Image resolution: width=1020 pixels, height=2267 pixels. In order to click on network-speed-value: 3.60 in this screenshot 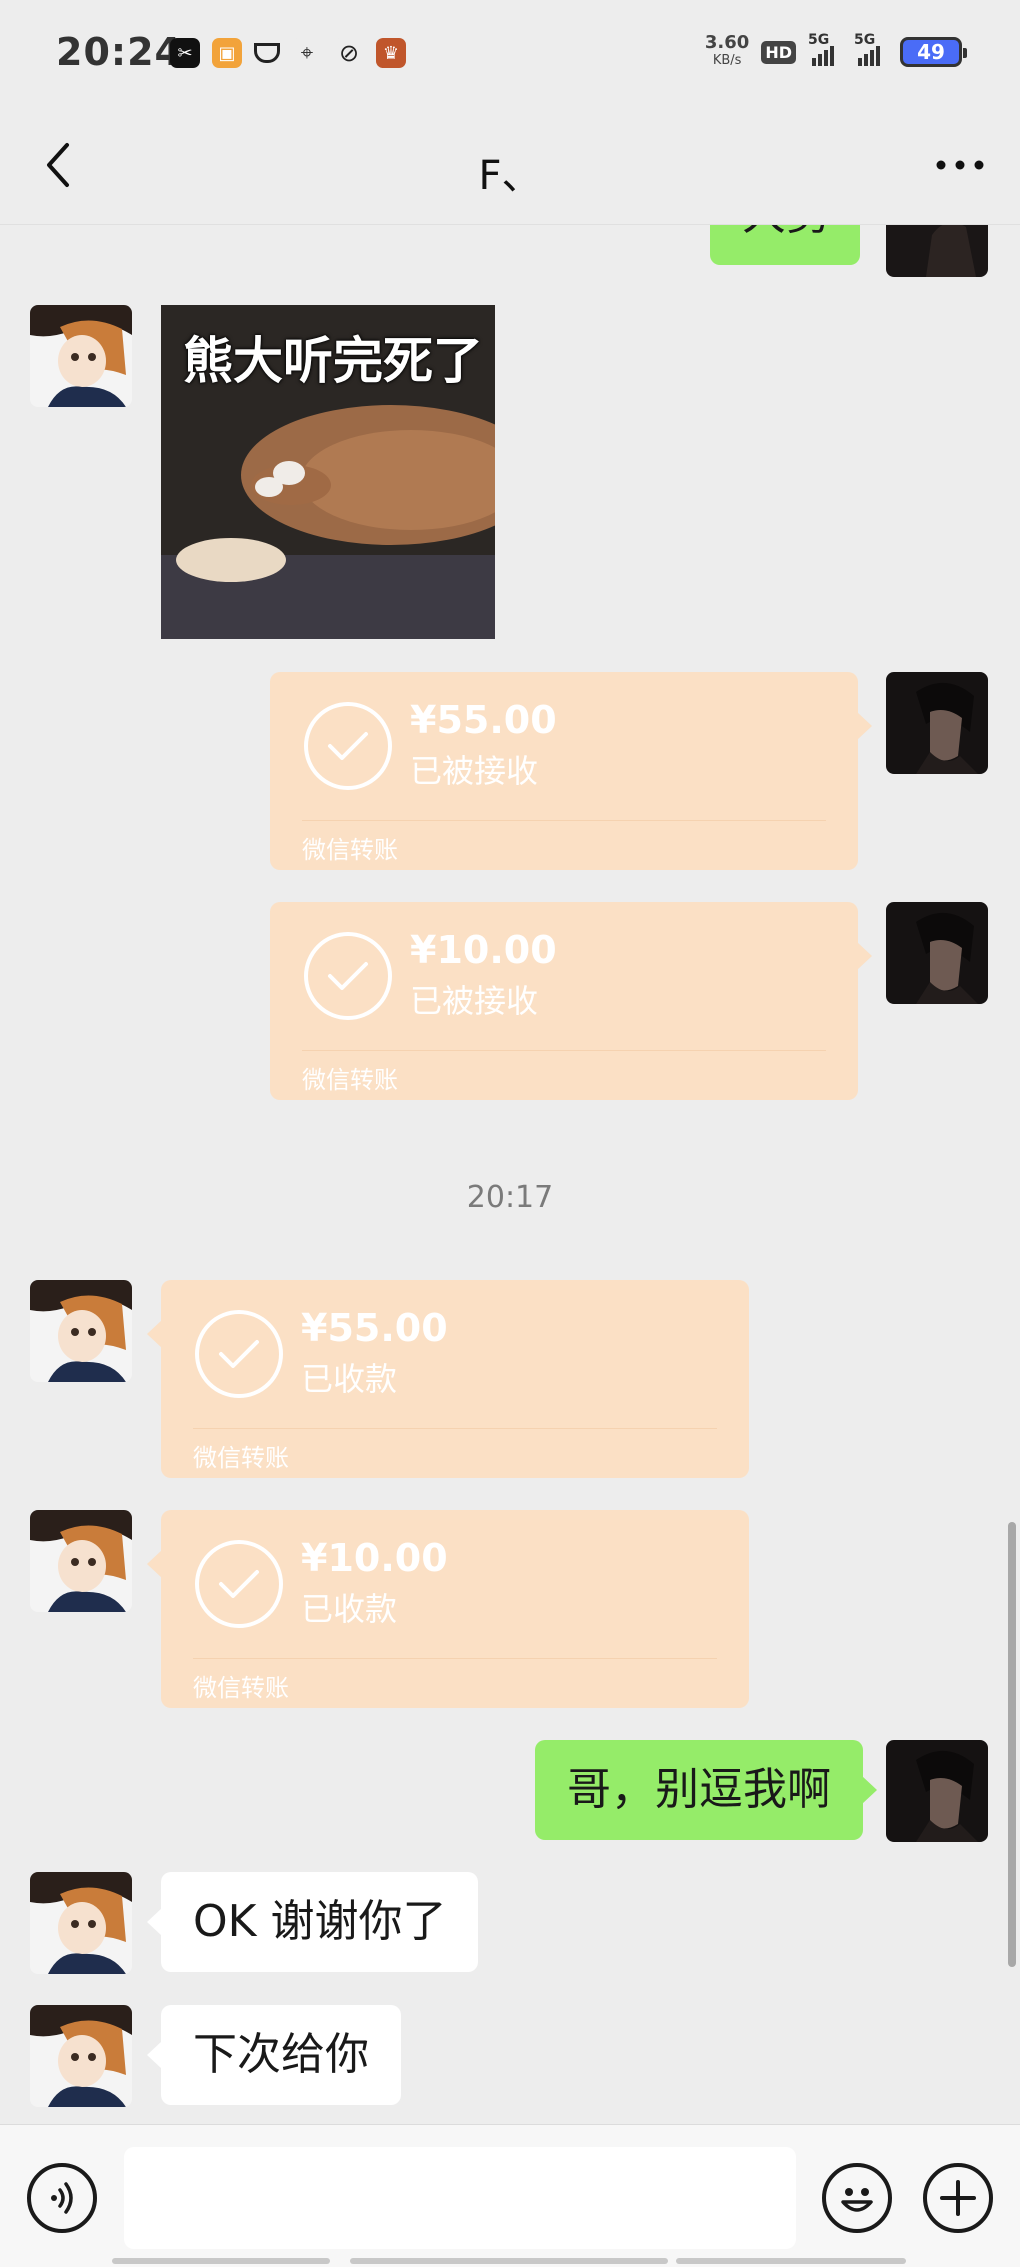, I will do `click(727, 42)`.